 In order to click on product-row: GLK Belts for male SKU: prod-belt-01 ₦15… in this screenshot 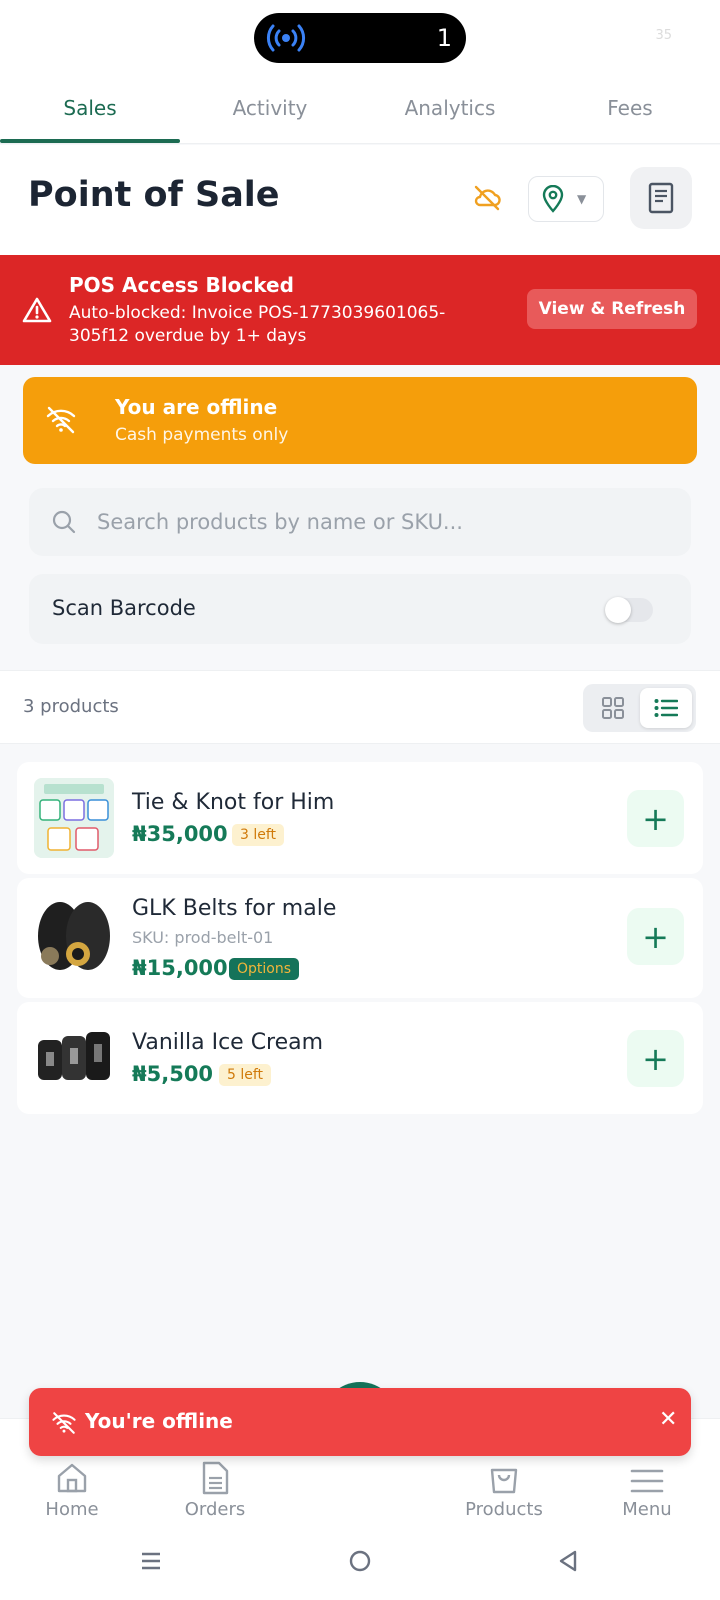, I will do `click(360, 938)`.